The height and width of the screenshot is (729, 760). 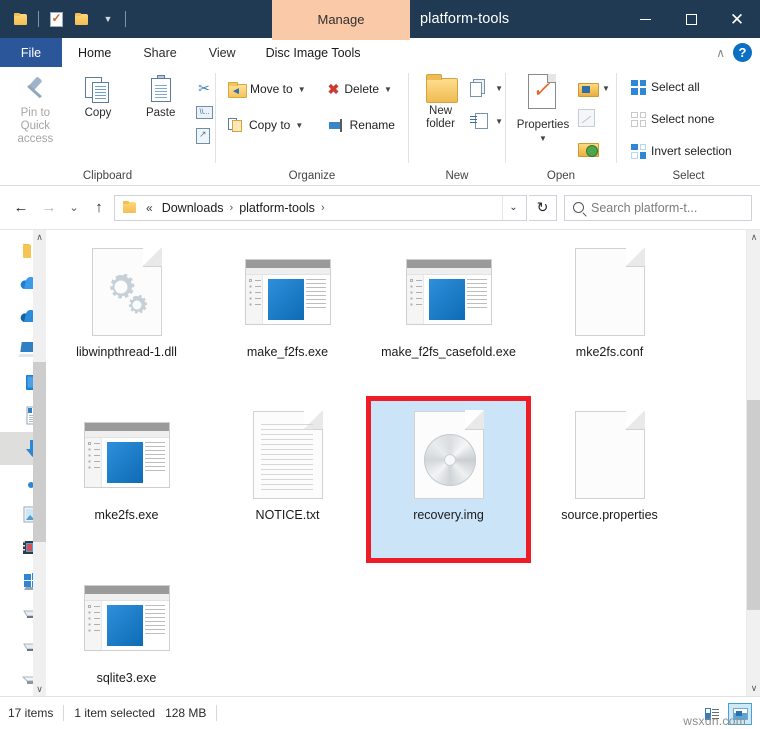 I want to click on tab-disc-image-tools: Disc Image Tools, so click(x=313, y=52).